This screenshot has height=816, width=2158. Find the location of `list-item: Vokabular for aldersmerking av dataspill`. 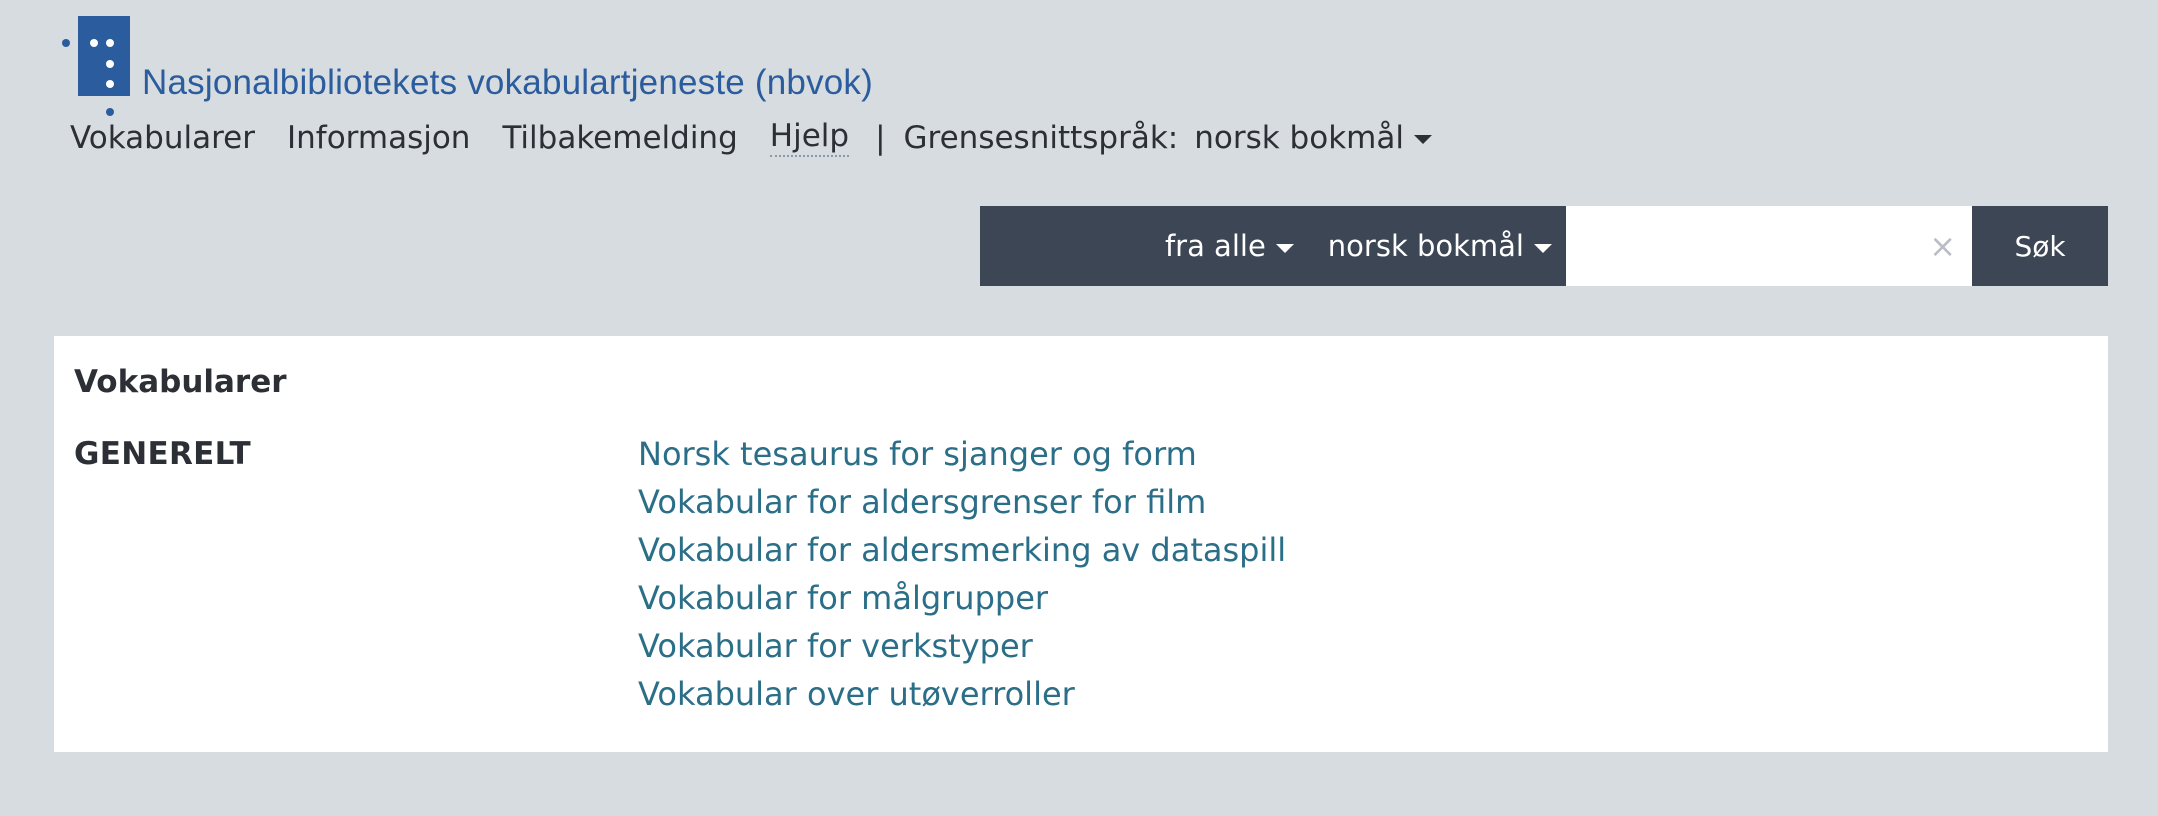

list-item: Vokabular for aldersmerking av dataspill is located at coordinates (962, 552).